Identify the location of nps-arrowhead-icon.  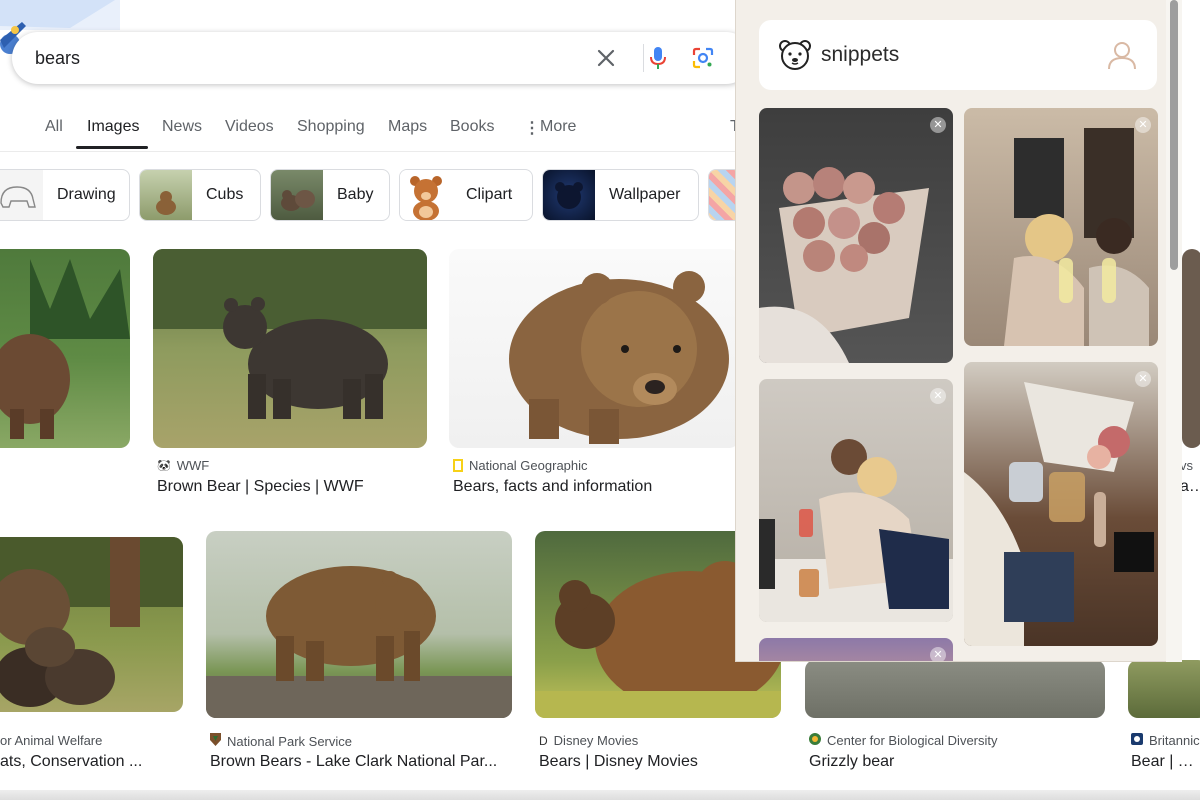
(215, 741).